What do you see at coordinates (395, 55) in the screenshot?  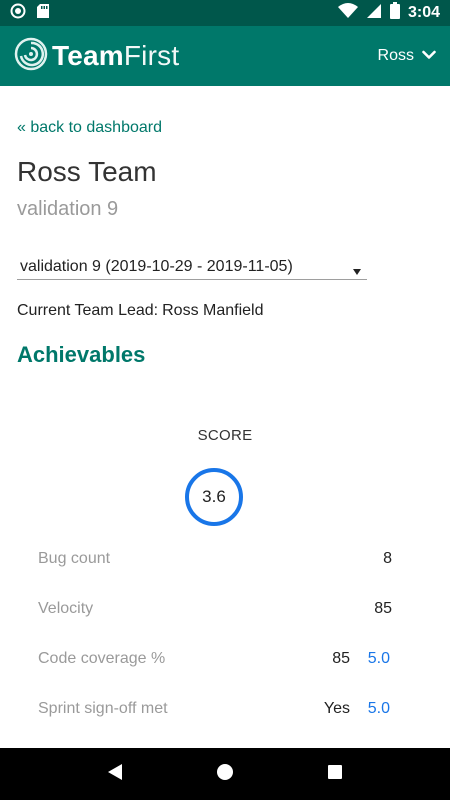 I see `user-name: Ross` at bounding box center [395, 55].